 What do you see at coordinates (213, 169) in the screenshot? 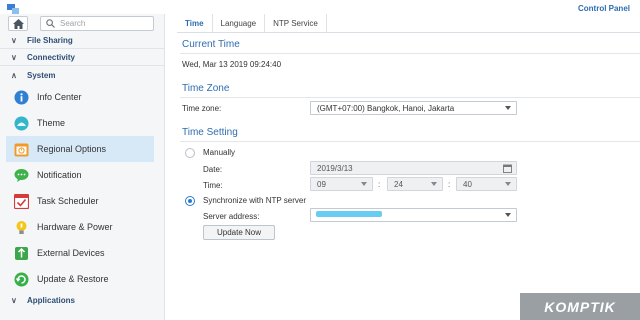
I see `date-label: Date:` at bounding box center [213, 169].